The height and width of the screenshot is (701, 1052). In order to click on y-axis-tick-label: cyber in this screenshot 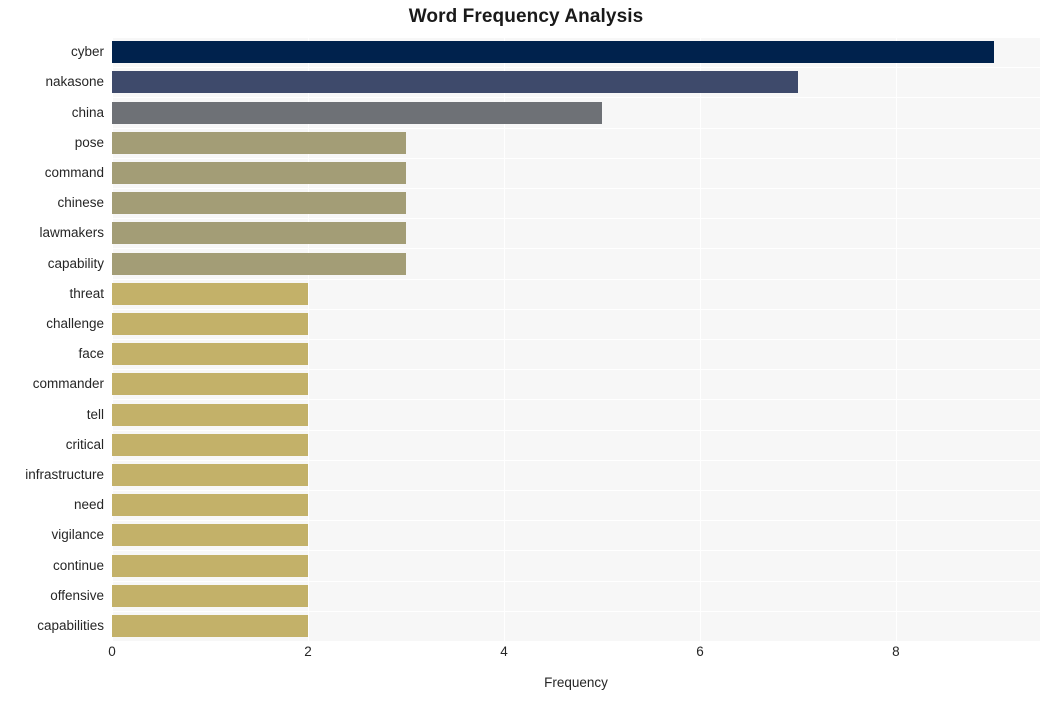, I will do `click(87, 52)`.